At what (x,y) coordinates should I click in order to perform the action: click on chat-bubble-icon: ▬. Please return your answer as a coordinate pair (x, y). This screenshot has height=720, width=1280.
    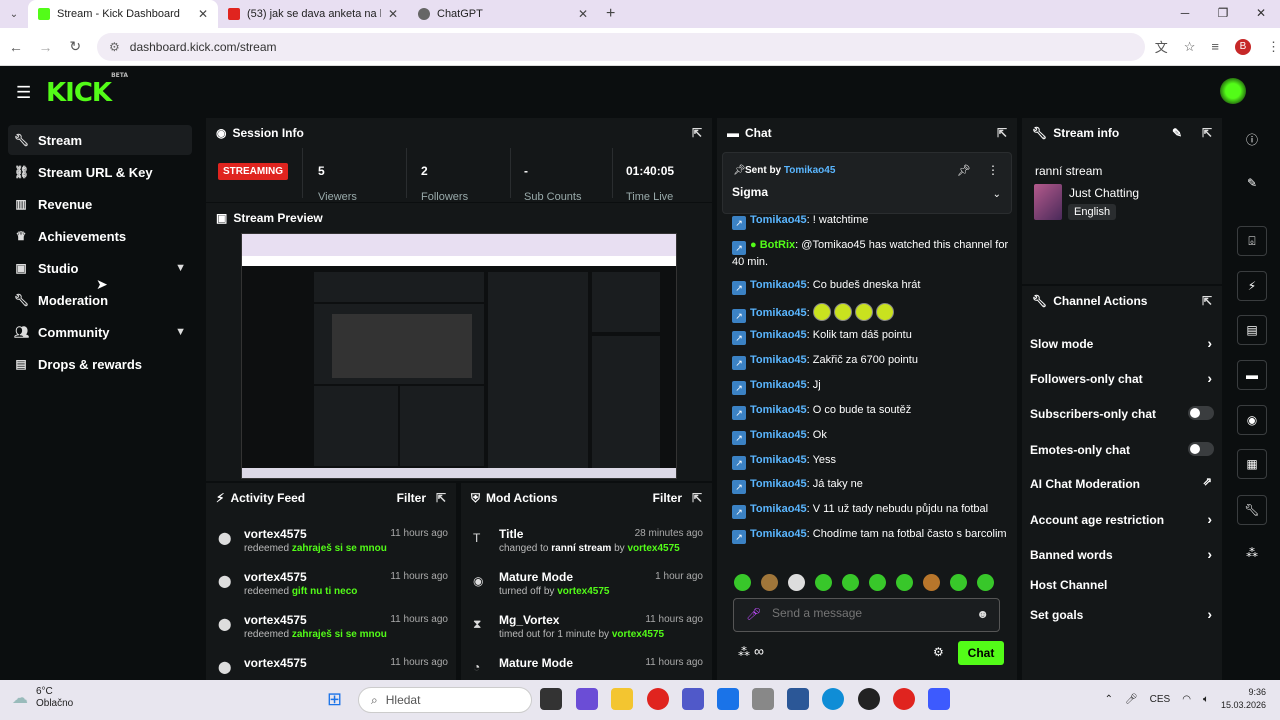
    Looking at the image, I should click on (1252, 375).